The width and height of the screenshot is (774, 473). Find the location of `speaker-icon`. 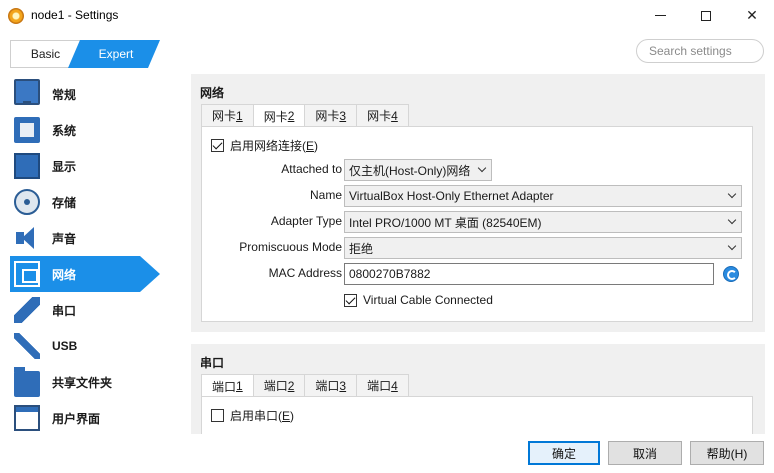

speaker-icon is located at coordinates (27, 238).